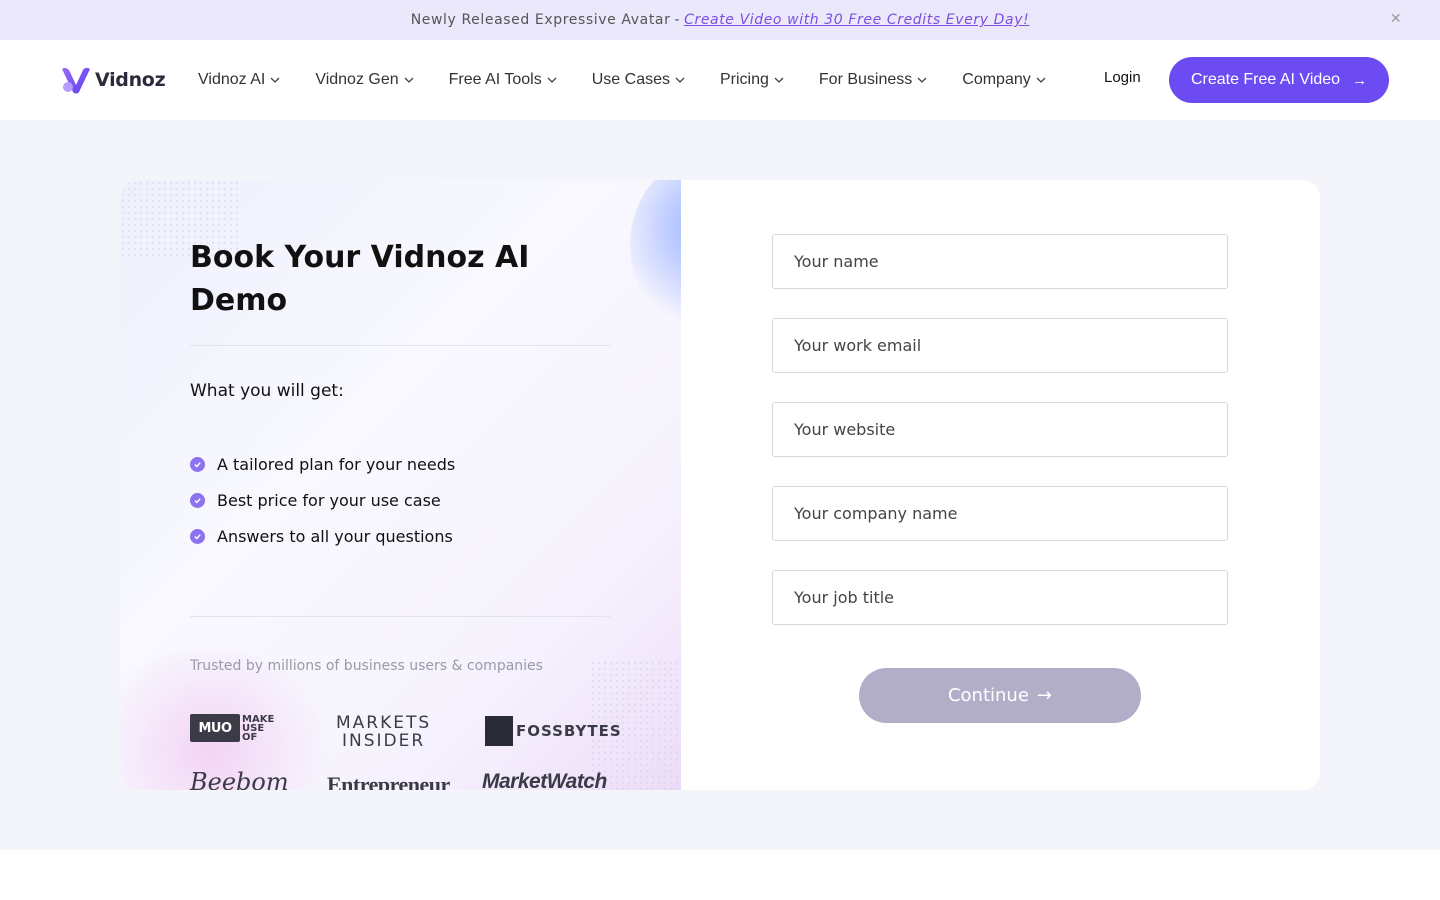  Describe the element at coordinates (1265, 79) in the screenshot. I see `cta-label: Create Free AI Video` at that location.